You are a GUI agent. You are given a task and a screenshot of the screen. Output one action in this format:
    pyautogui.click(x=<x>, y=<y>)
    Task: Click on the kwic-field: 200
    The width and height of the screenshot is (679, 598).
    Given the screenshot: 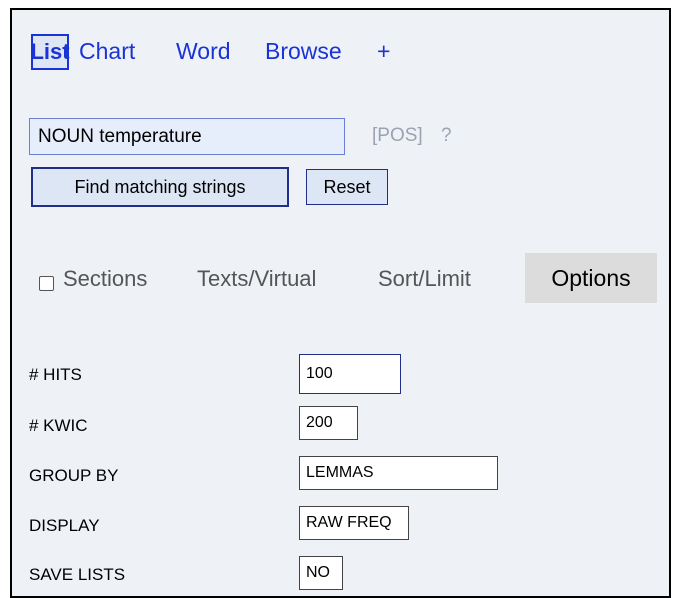 What is the action you would take?
    pyautogui.click(x=328, y=423)
    